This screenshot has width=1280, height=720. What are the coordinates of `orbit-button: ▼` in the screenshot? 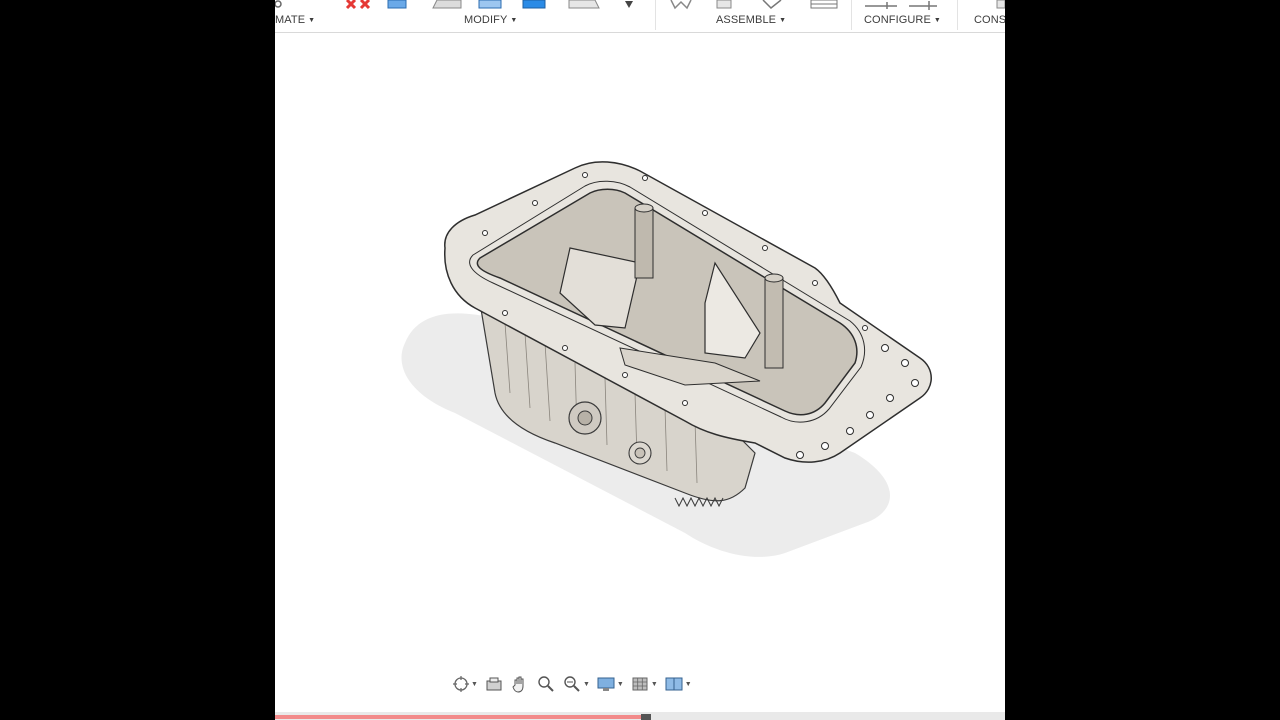 It's located at (465, 684).